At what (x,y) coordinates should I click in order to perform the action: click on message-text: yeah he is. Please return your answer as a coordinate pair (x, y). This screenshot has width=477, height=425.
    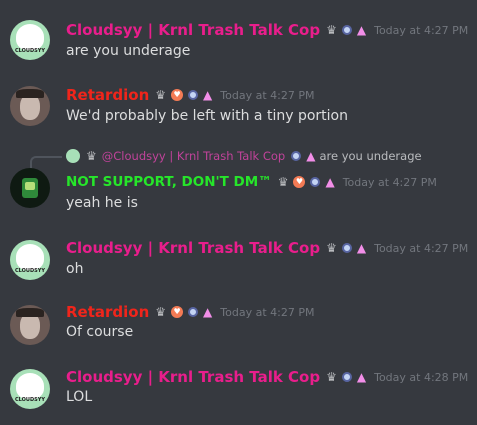
    Looking at the image, I should click on (102, 203).